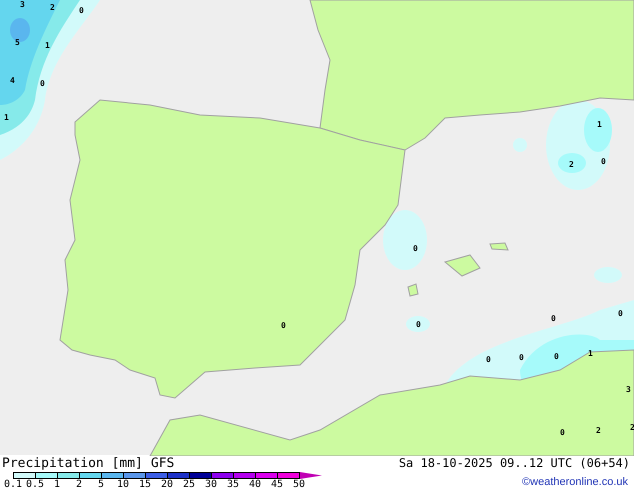  I want to click on precipitation-value: 4, so click(12, 81).